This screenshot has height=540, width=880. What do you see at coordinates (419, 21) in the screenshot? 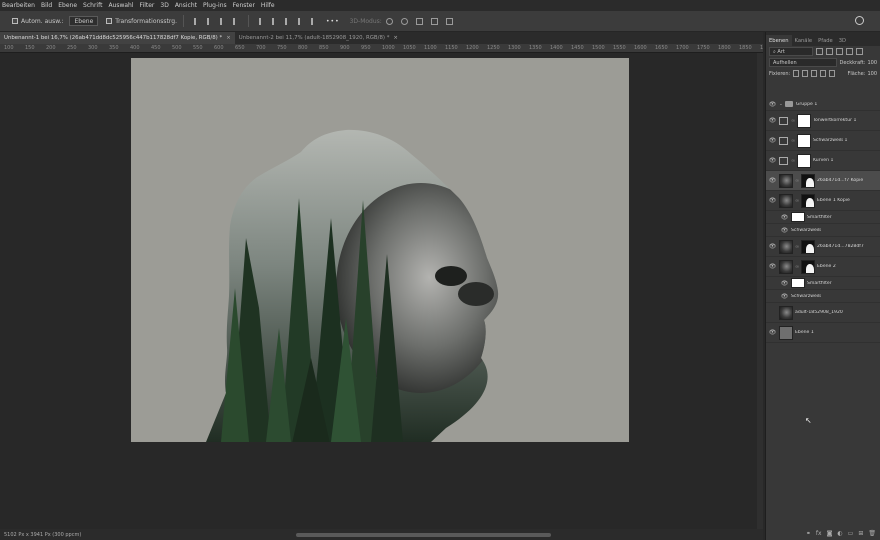
I see `3d-drag-icon` at bounding box center [419, 21].